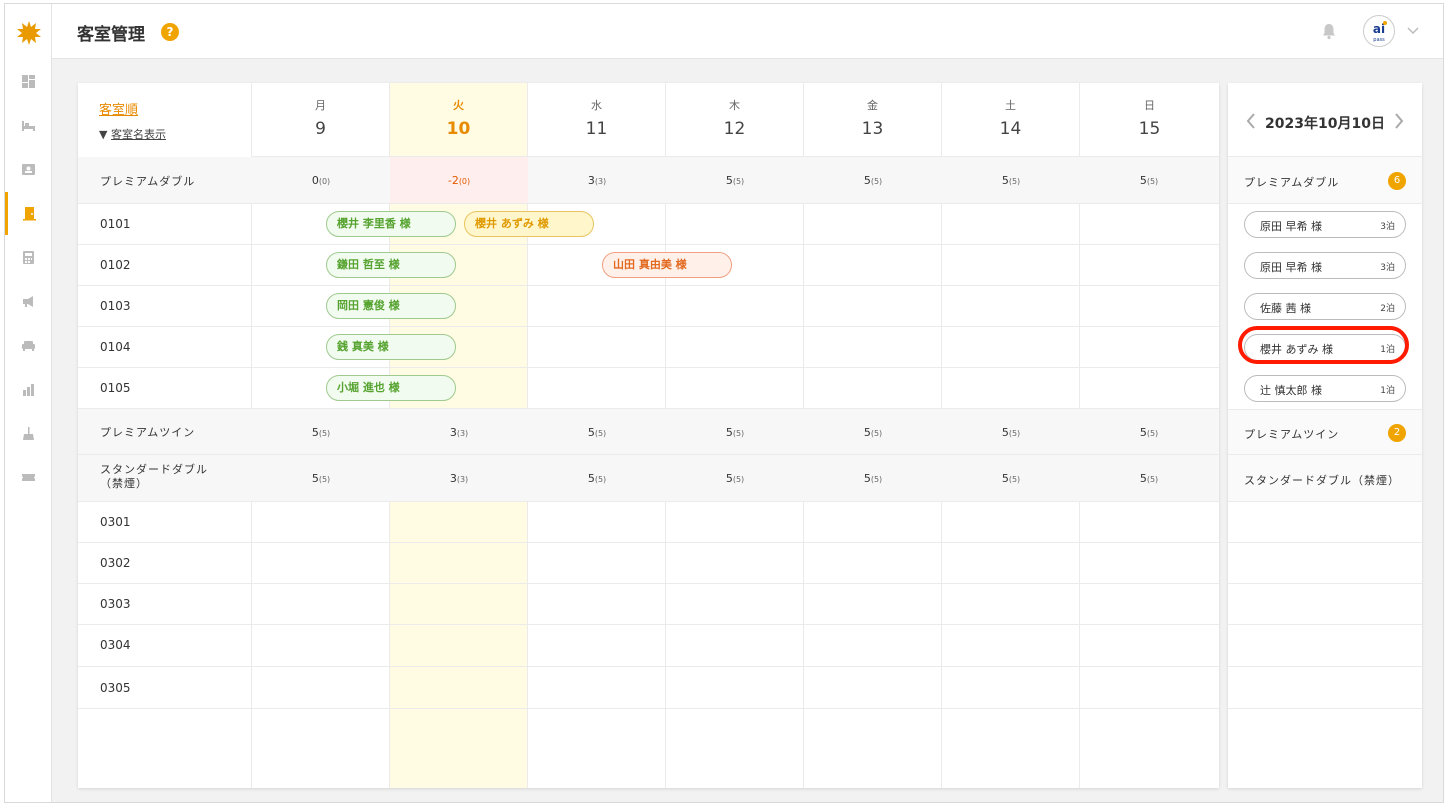 This screenshot has height=807, width=1447. I want to click on weekday: 月, so click(320, 105).